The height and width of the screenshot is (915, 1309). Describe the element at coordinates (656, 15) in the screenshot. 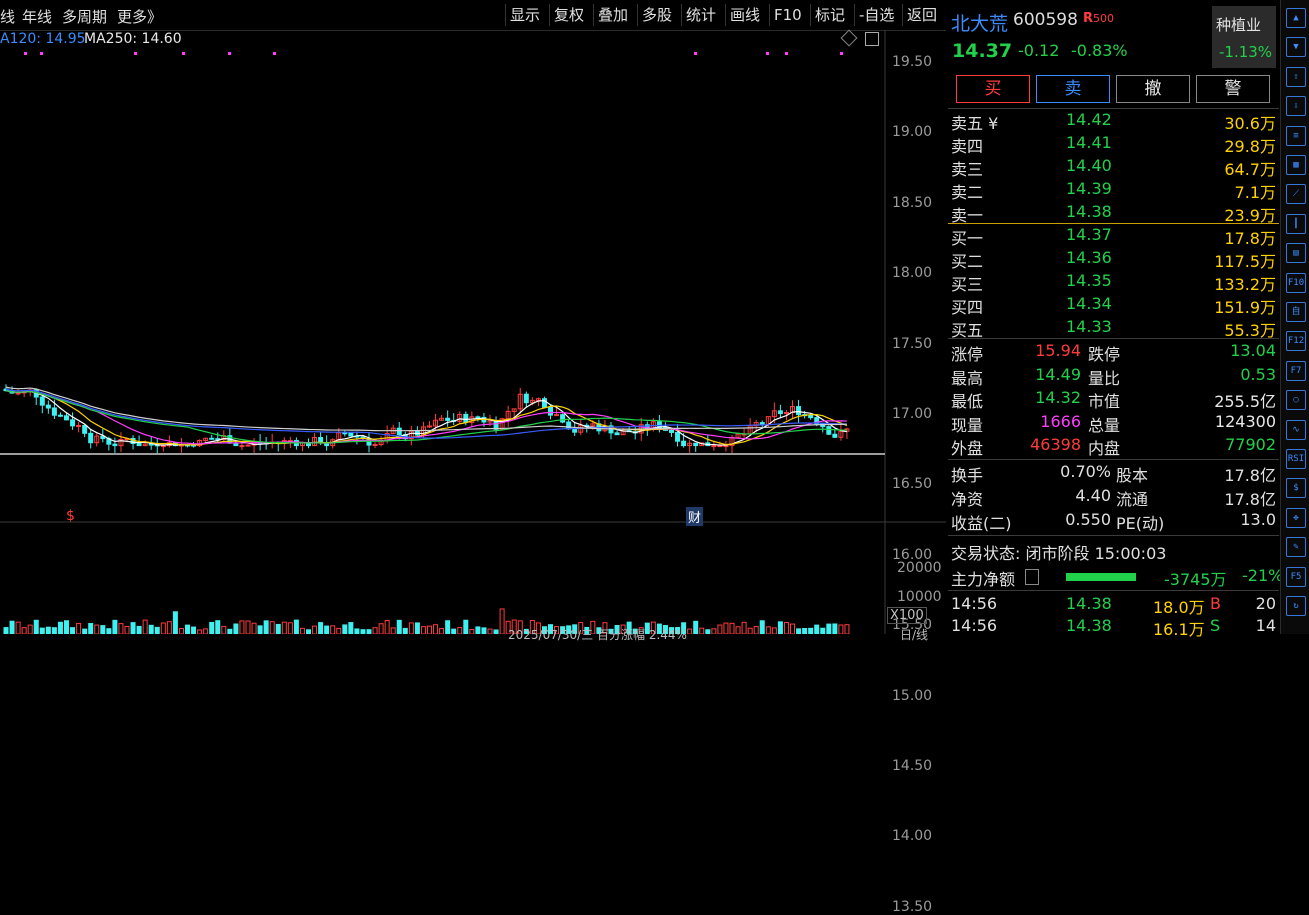

I see `multi-stock-button: 多股` at that location.